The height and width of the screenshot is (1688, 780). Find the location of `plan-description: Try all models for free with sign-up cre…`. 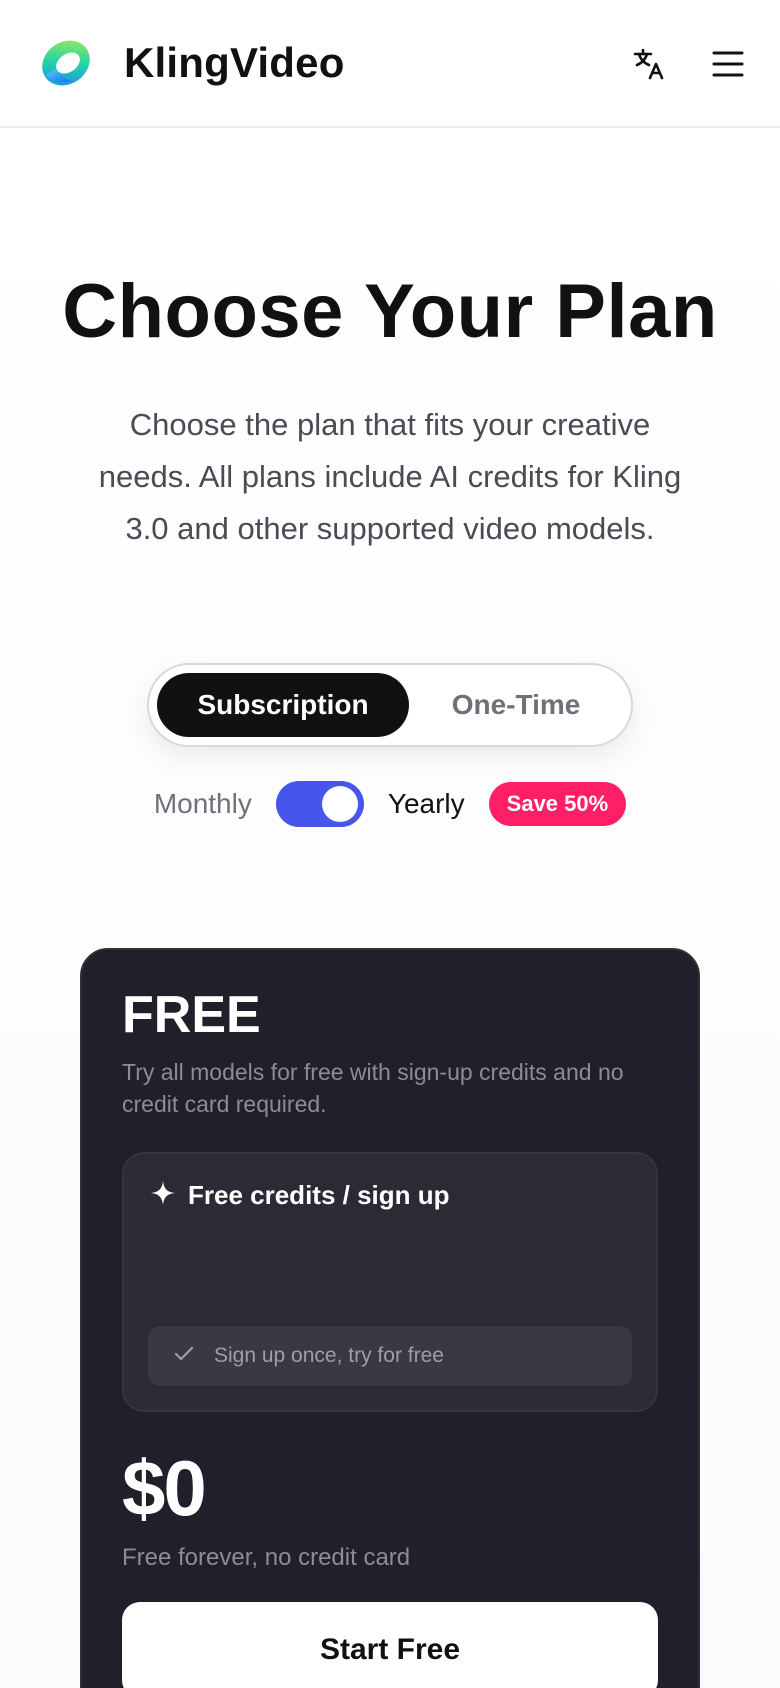

plan-description: Try all models for free with sign-up cre… is located at coordinates (373, 1088).